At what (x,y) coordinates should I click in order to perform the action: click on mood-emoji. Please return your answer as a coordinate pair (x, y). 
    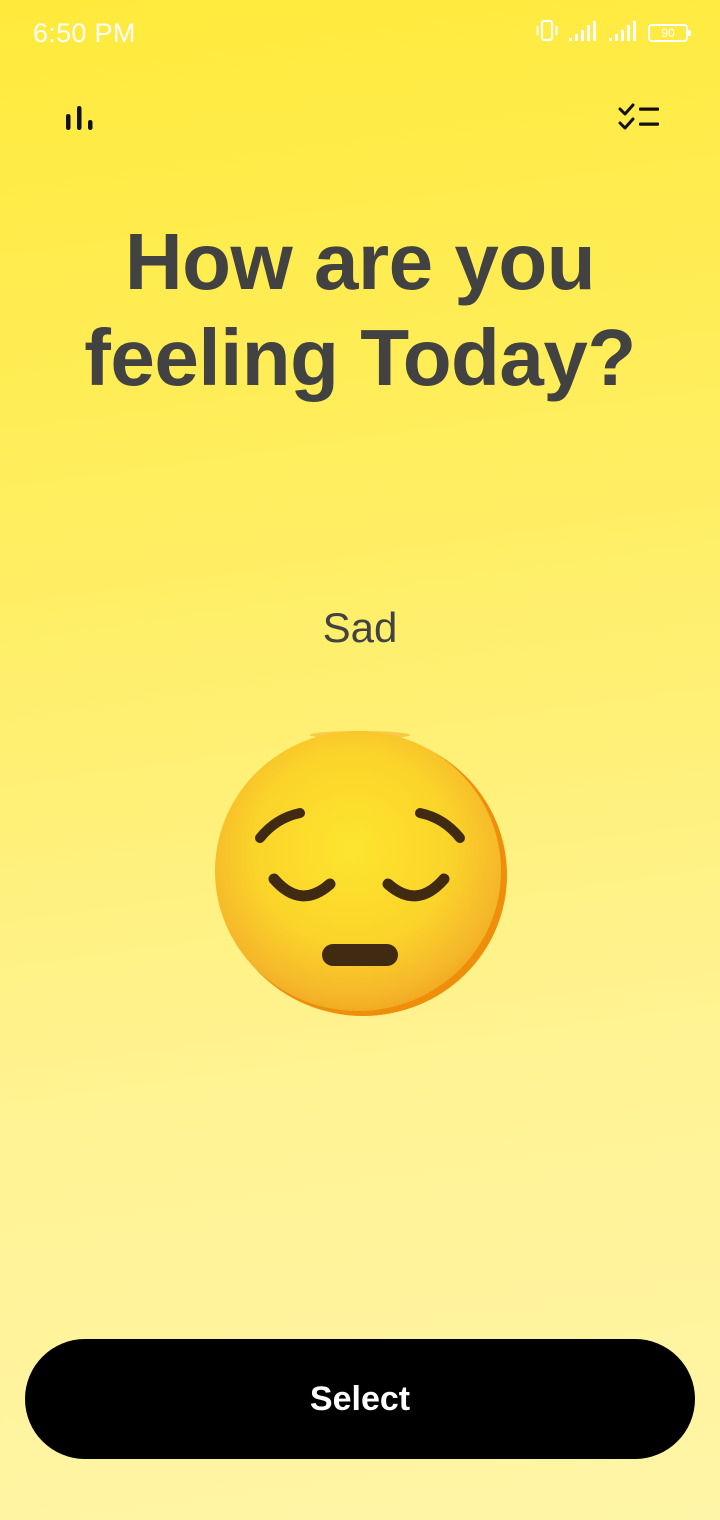
    Looking at the image, I should click on (360, 872).